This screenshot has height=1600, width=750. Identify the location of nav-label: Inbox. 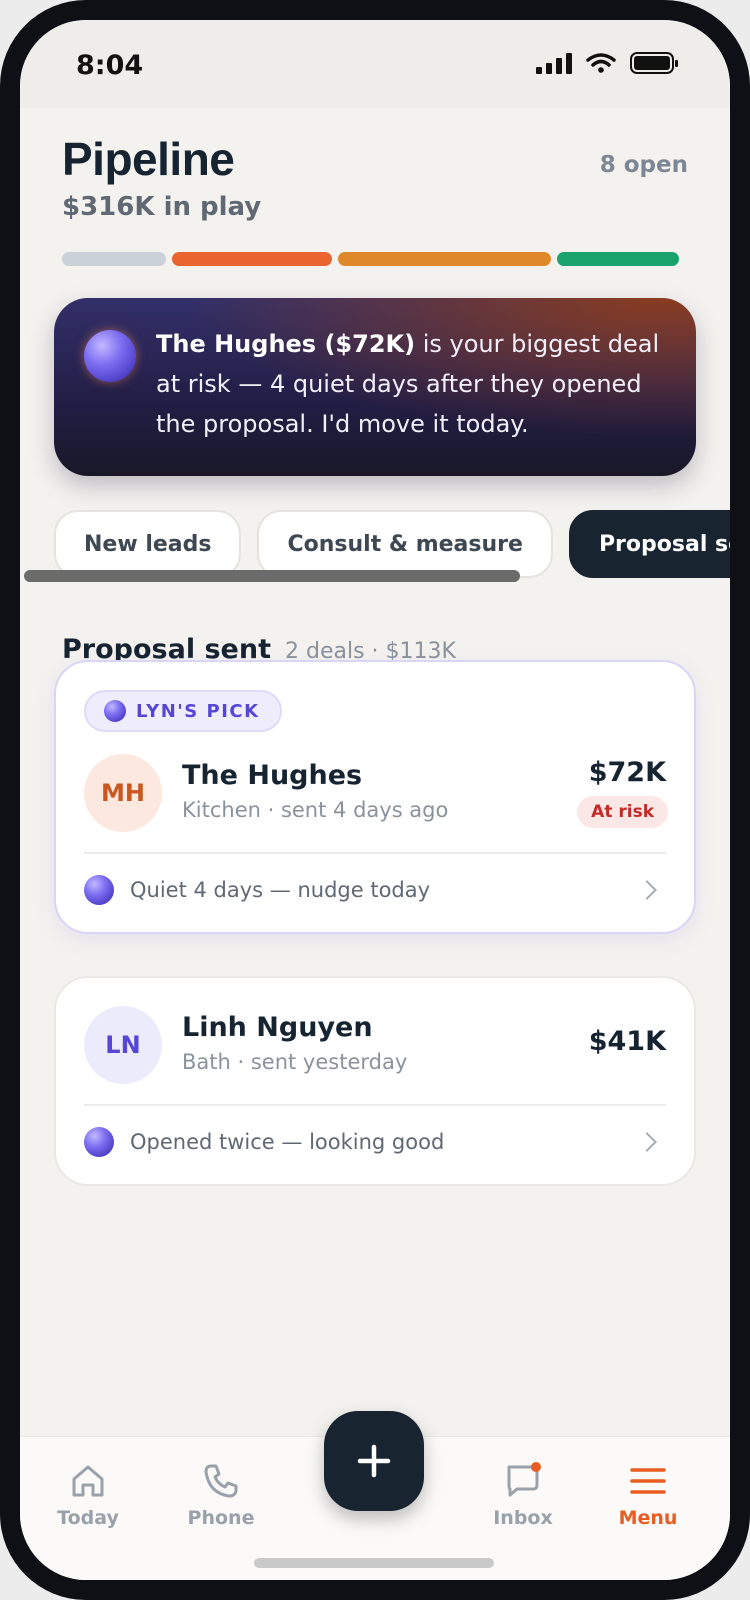
(523, 1518).